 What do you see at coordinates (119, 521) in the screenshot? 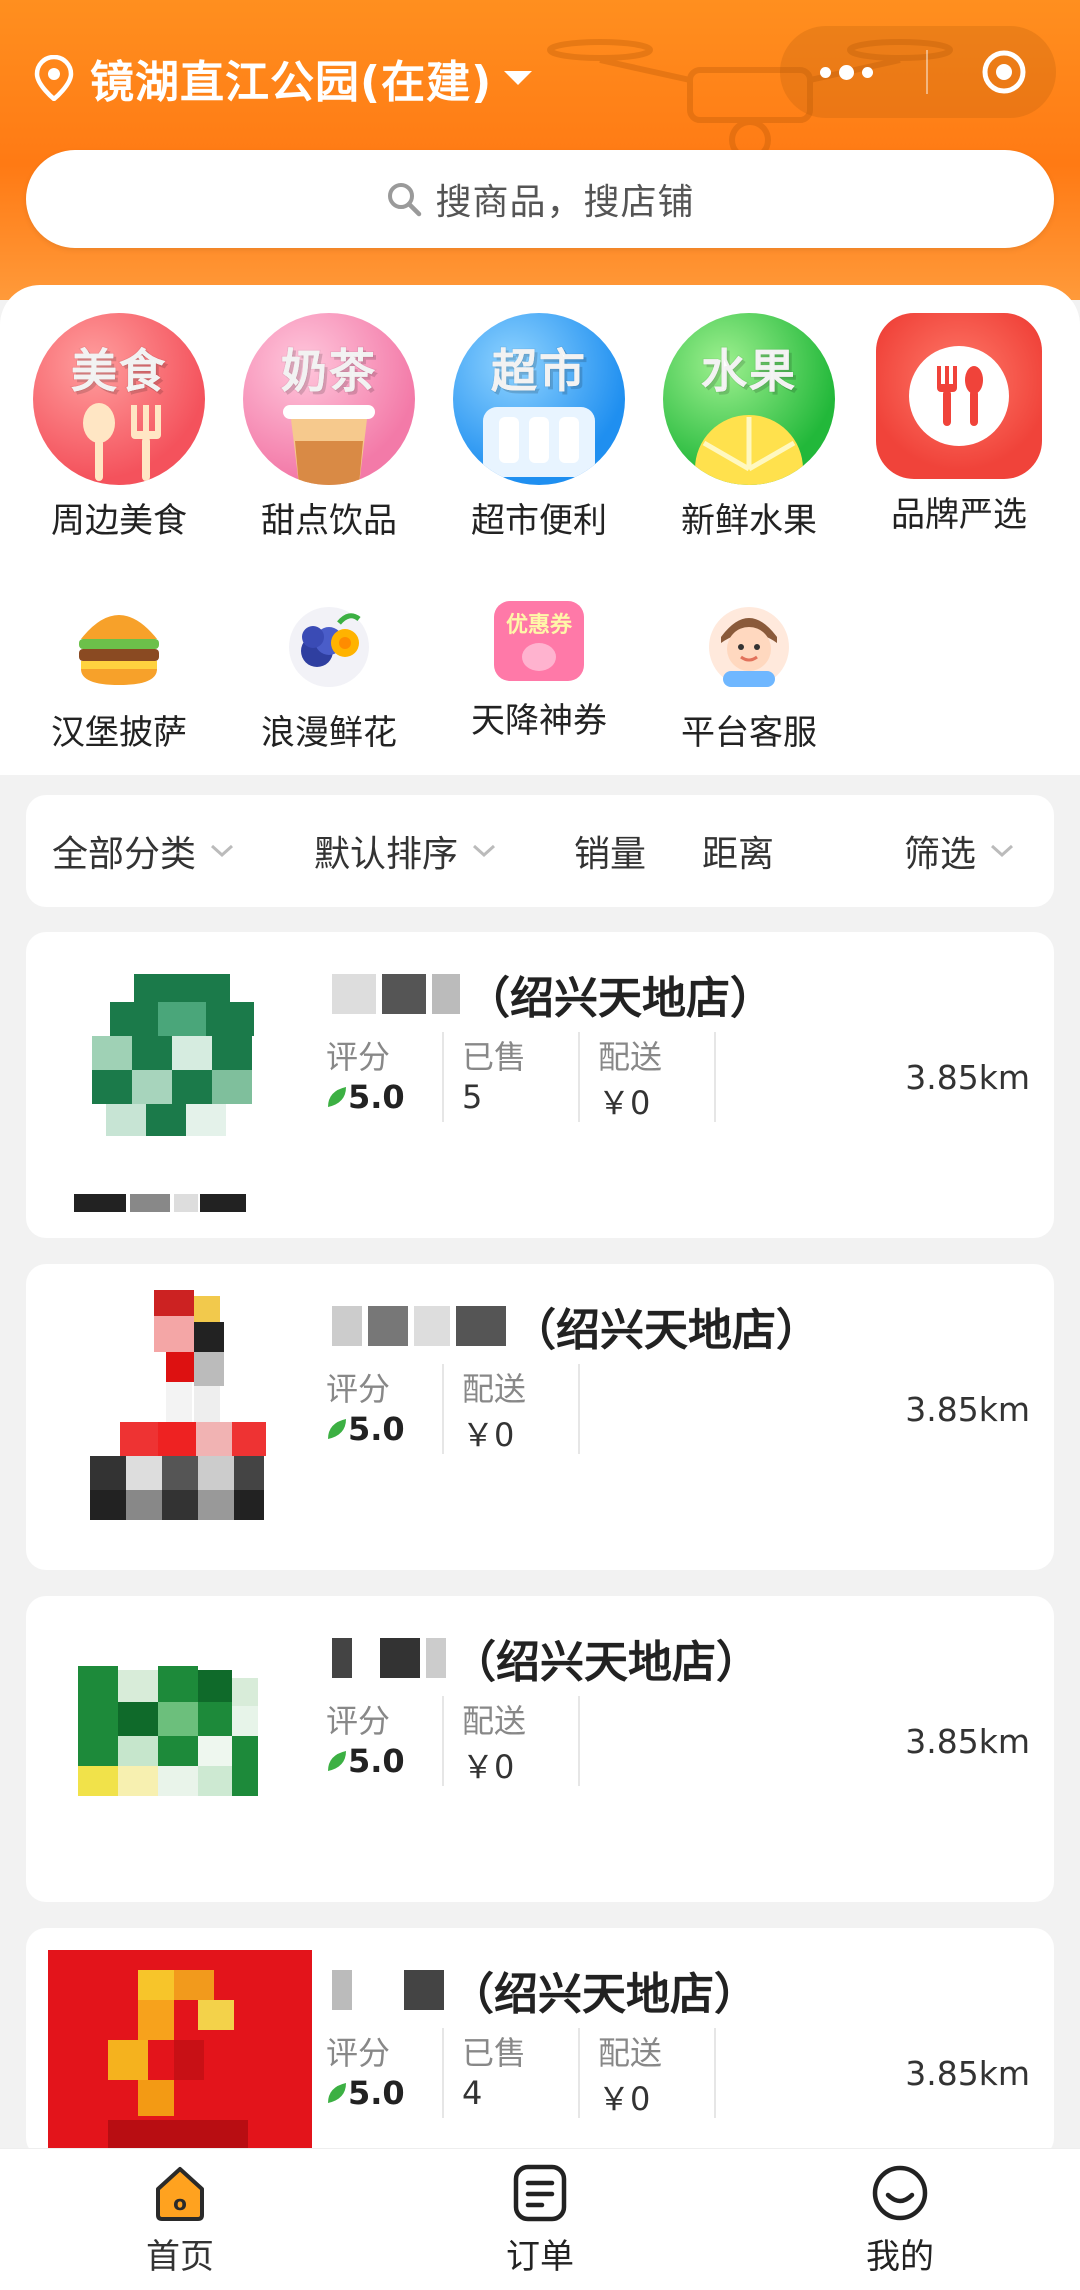
I see `category-label: 周边美食` at bounding box center [119, 521].